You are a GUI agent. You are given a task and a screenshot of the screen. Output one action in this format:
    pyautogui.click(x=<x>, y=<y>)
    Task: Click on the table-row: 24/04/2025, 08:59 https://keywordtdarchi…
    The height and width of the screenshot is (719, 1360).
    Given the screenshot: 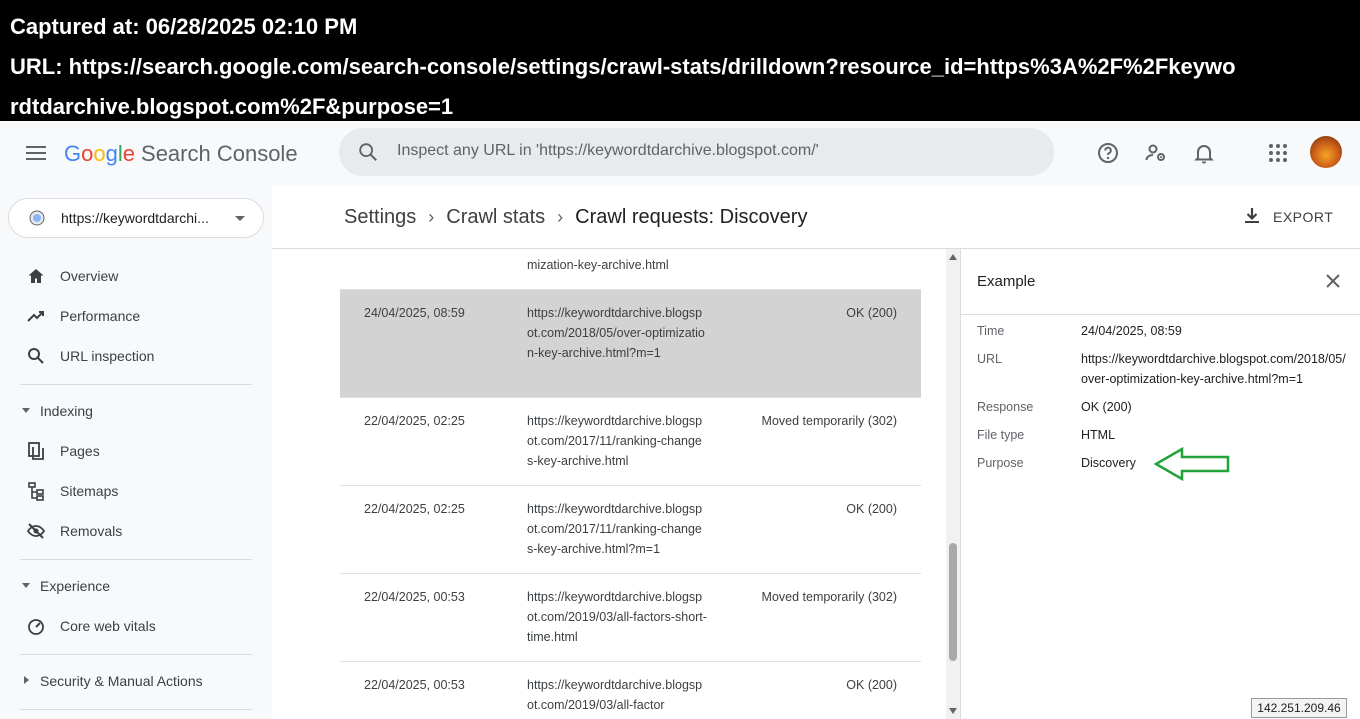 What is the action you would take?
    pyautogui.click(x=630, y=344)
    